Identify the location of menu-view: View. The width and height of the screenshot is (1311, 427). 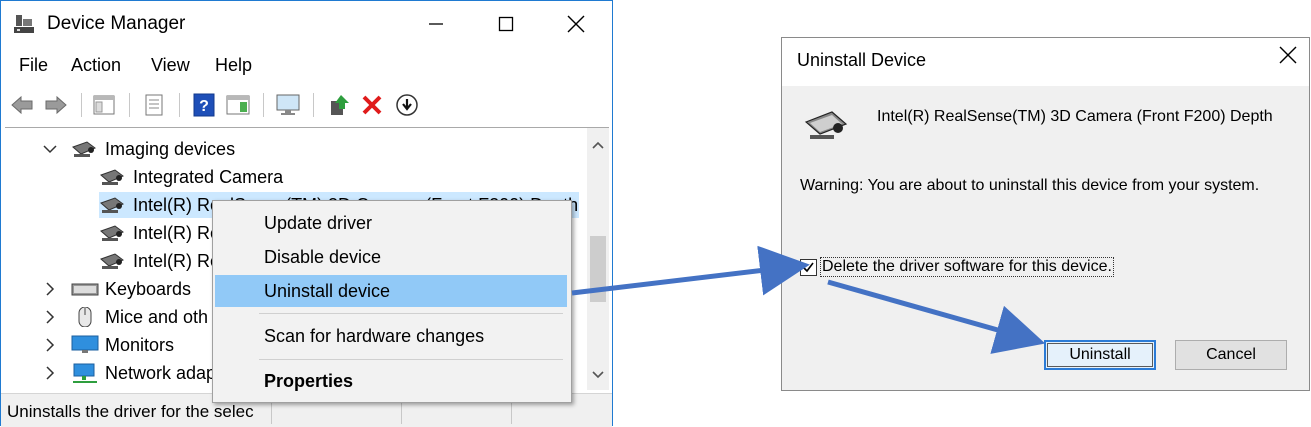
(170, 65).